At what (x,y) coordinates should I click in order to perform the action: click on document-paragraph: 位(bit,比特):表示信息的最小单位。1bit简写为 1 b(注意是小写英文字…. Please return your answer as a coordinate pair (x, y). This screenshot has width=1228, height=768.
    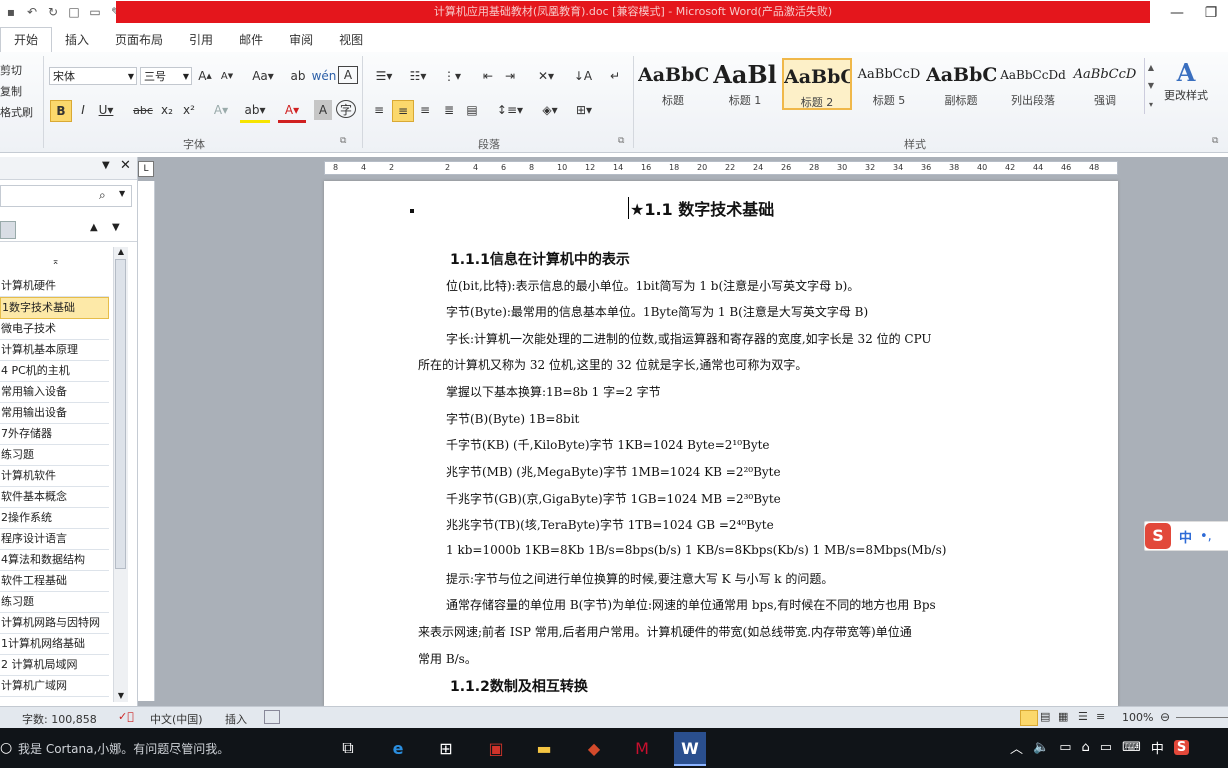
    Looking at the image, I should click on (652, 285).